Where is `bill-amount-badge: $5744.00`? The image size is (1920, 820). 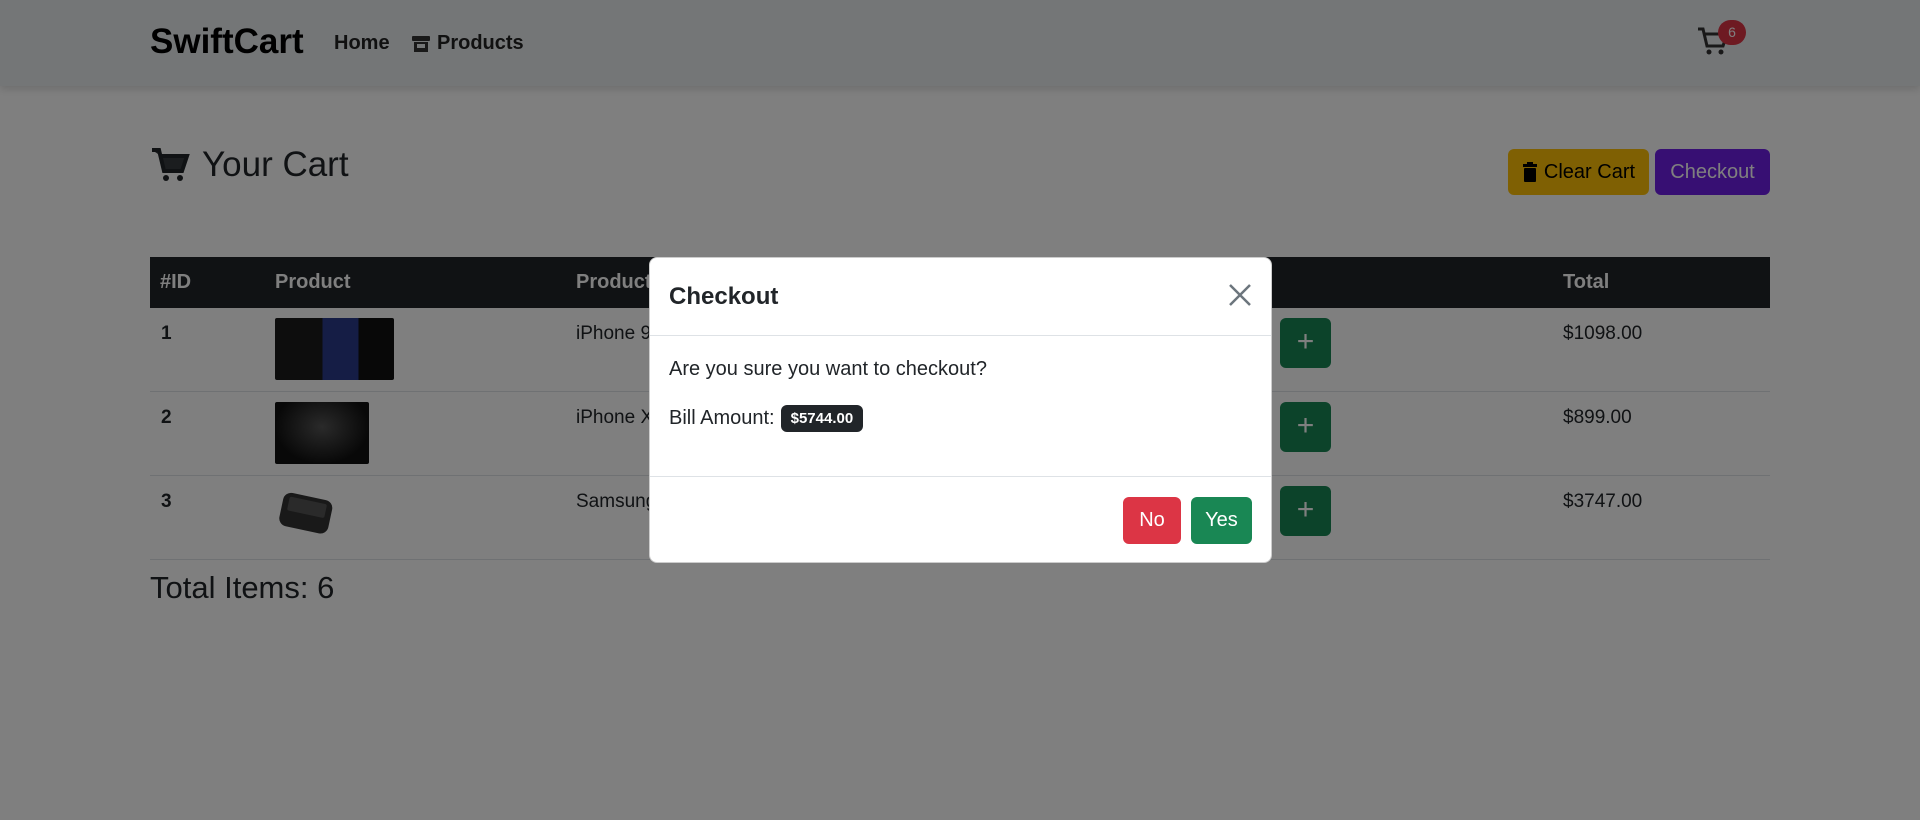
bill-amount-badge: $5744.00 is located at coordinates (822, 418).